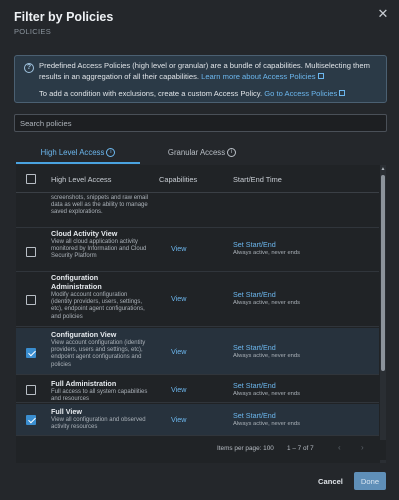  I want to click on tab-high-level-access: High Level Access i, so click(78, 154).